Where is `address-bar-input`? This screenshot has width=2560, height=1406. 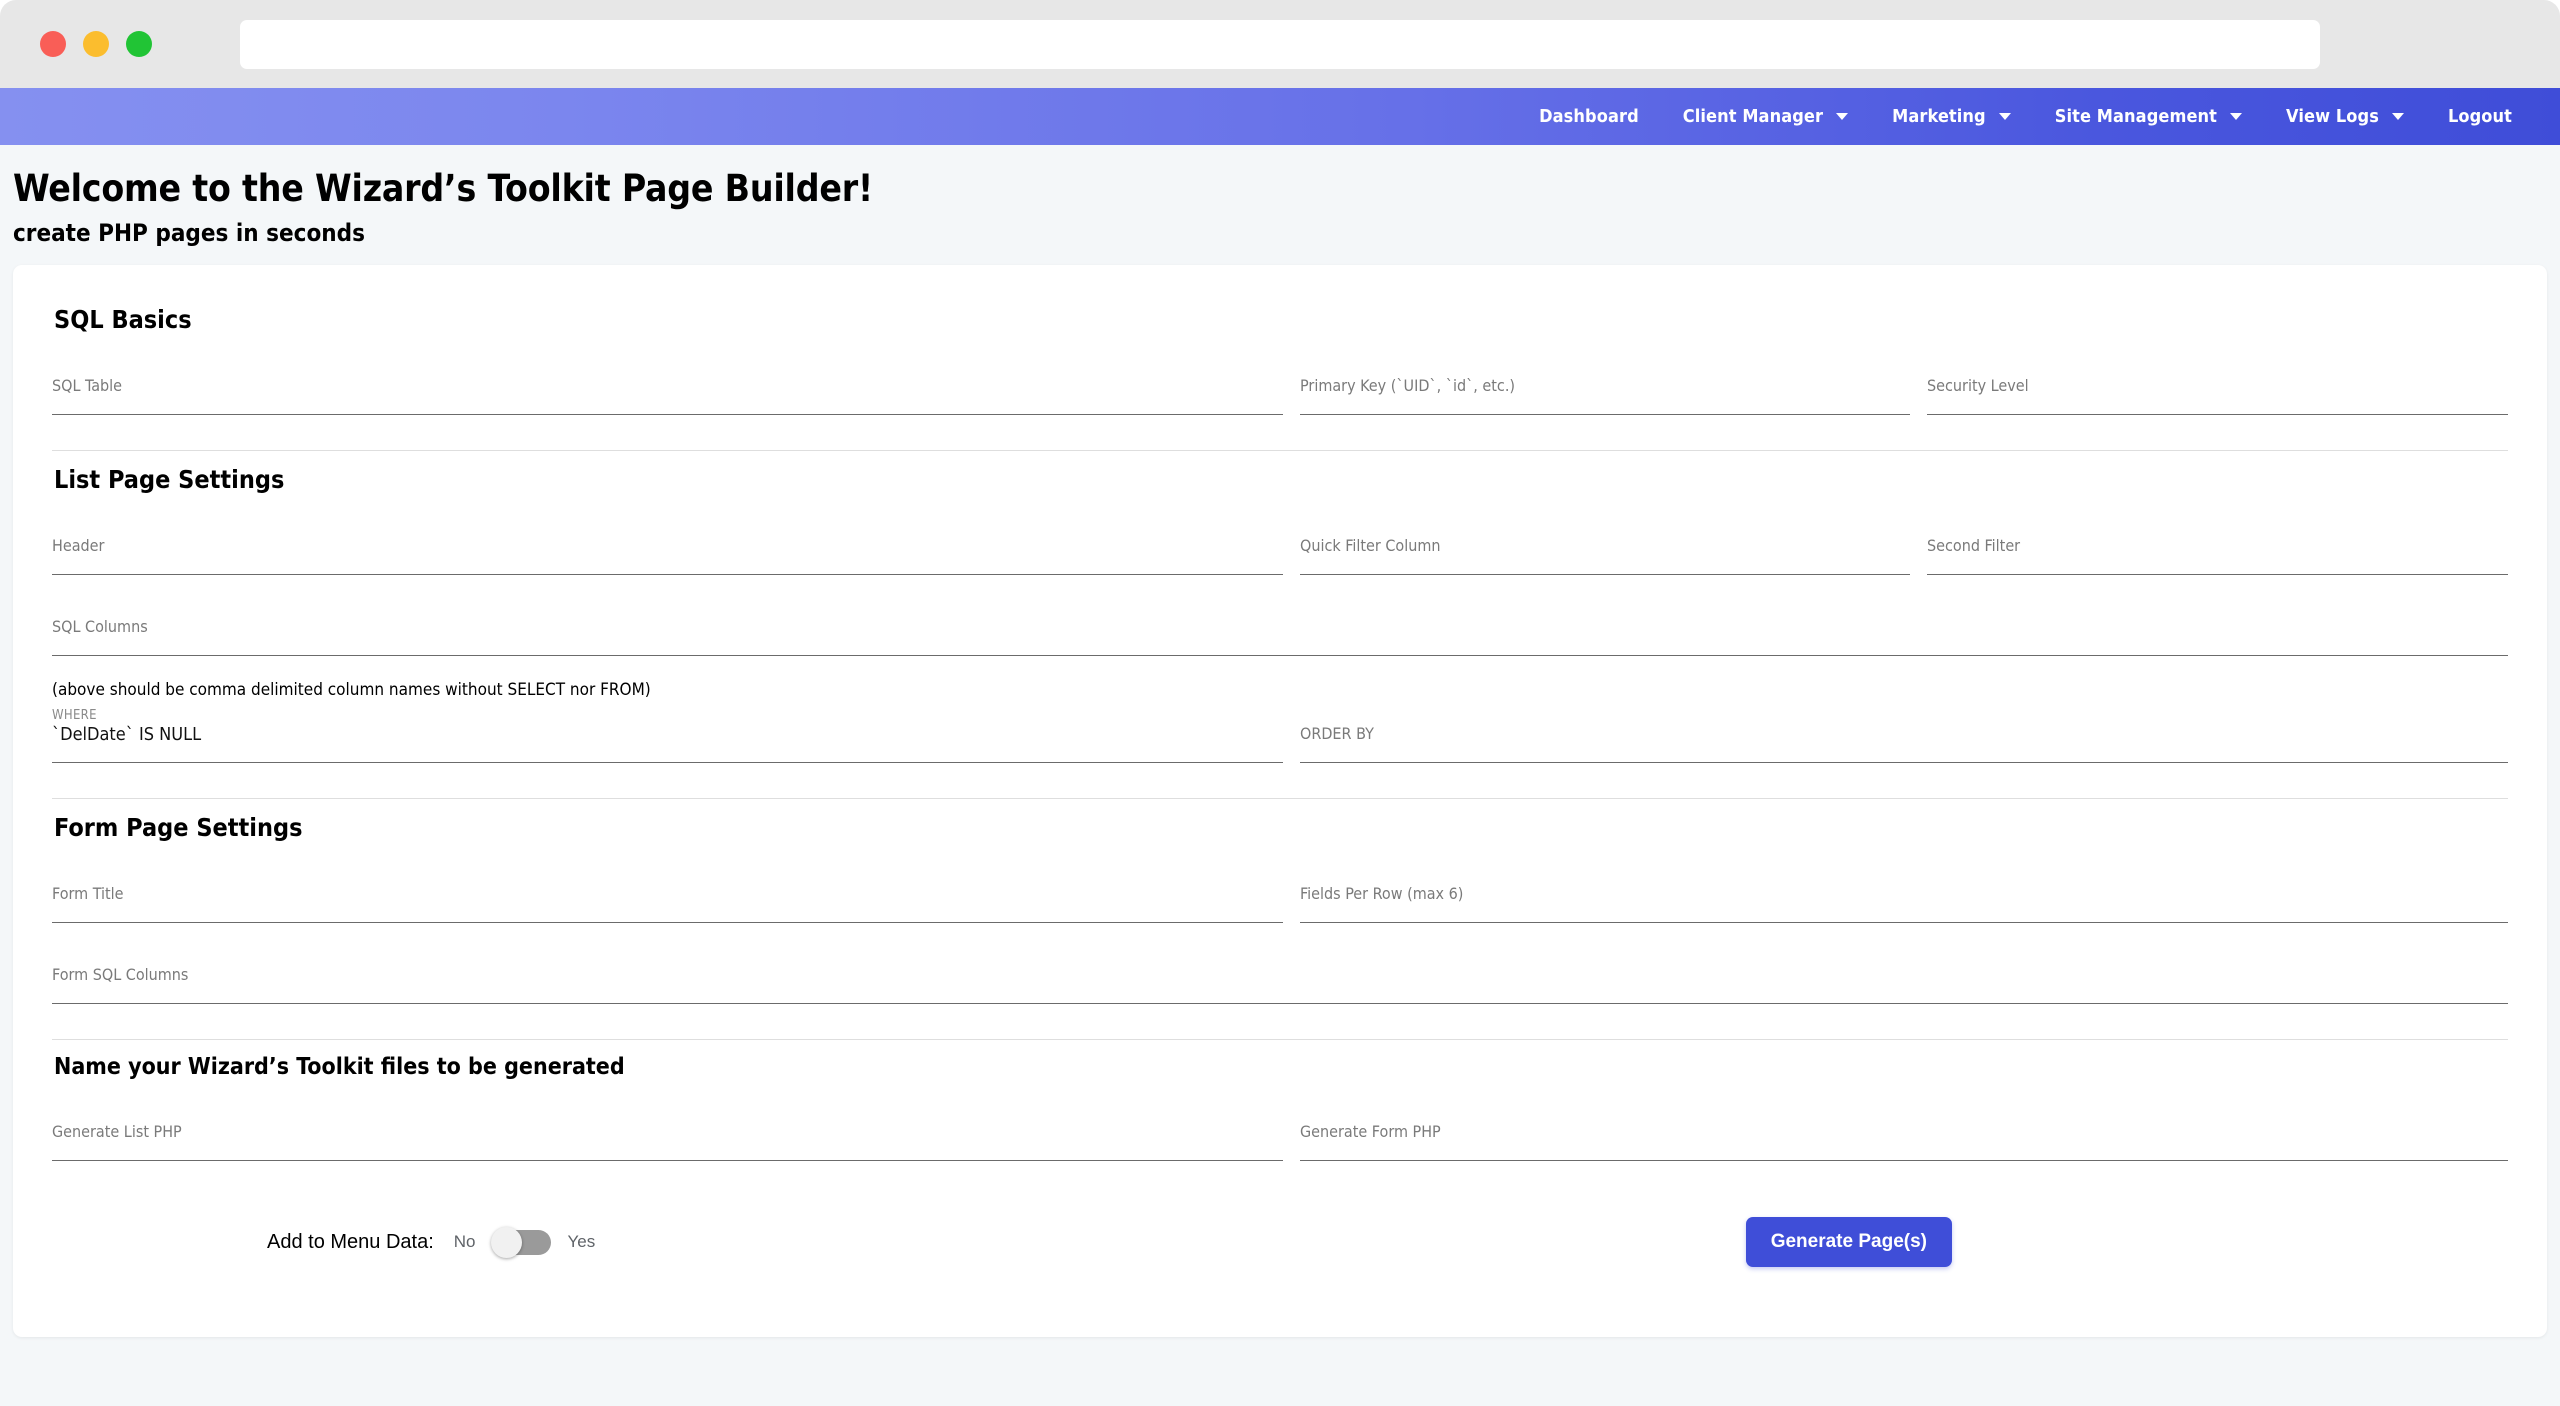 address-bar-input is located at coordinates (1280, 44).